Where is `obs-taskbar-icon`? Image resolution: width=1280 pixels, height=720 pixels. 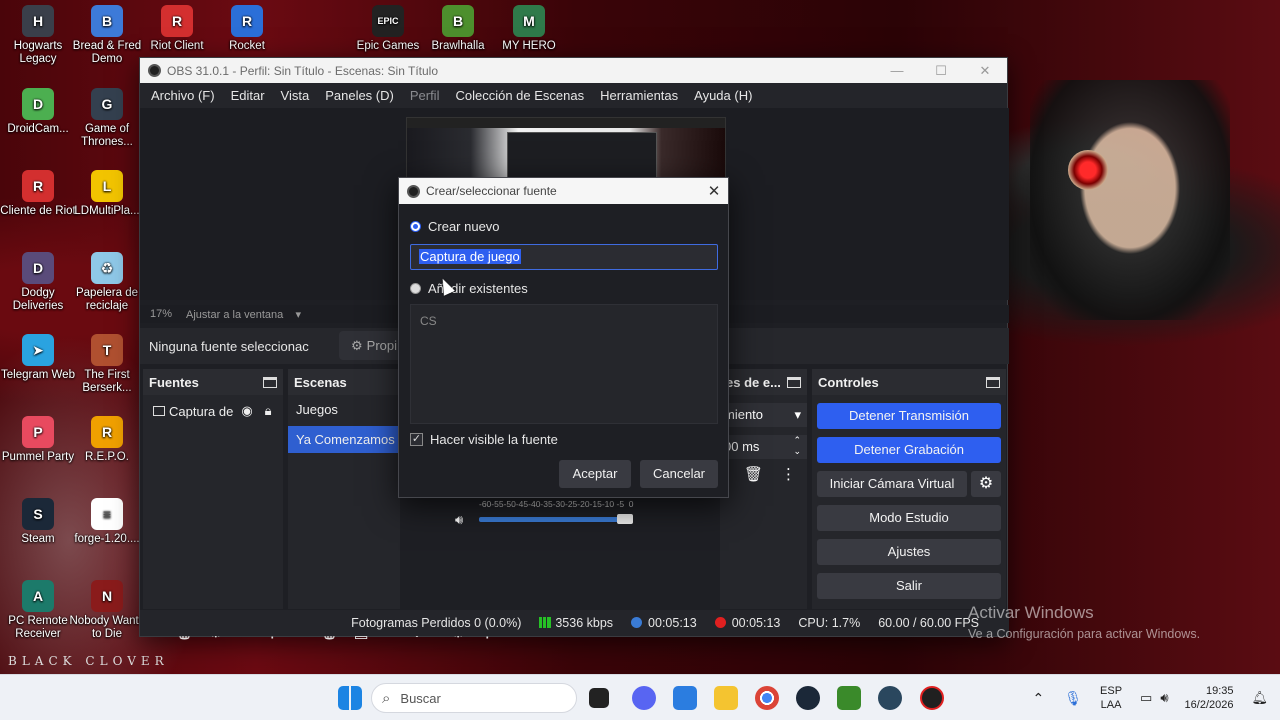
obs-taskbar-icon is located at coordinates (932, 698).